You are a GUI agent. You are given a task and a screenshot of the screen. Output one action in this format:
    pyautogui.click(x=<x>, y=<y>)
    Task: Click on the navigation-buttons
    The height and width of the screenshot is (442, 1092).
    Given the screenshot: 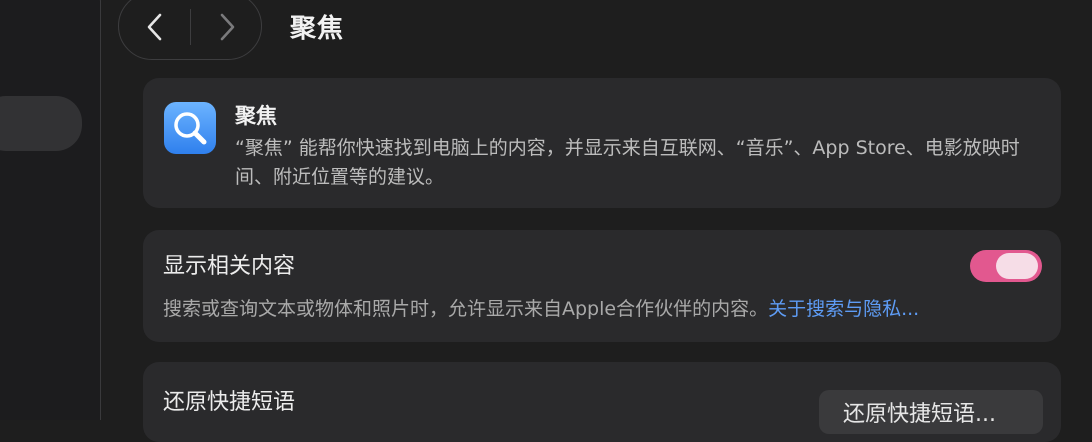 What is the action you would take?
    pyautogui.click(x=190, y=30)
    